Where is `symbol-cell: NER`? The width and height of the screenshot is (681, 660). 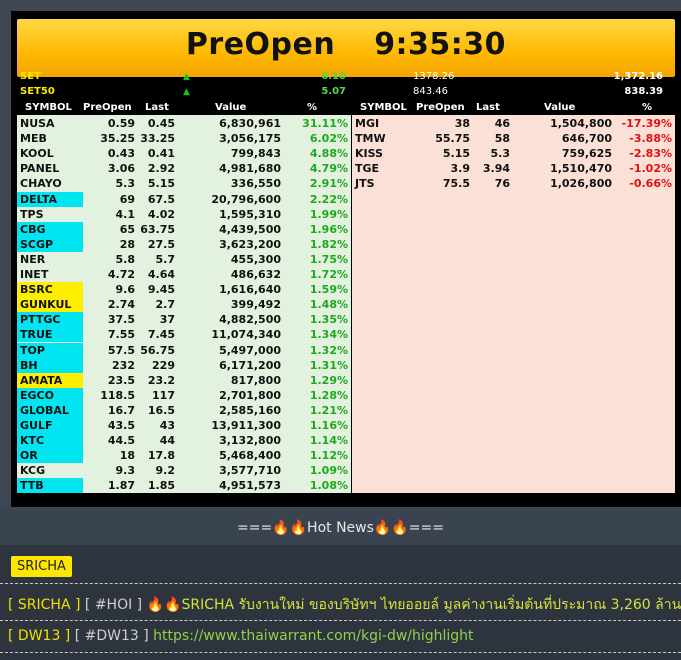
symbol-cell: NER is located at coordinates (33, 259).